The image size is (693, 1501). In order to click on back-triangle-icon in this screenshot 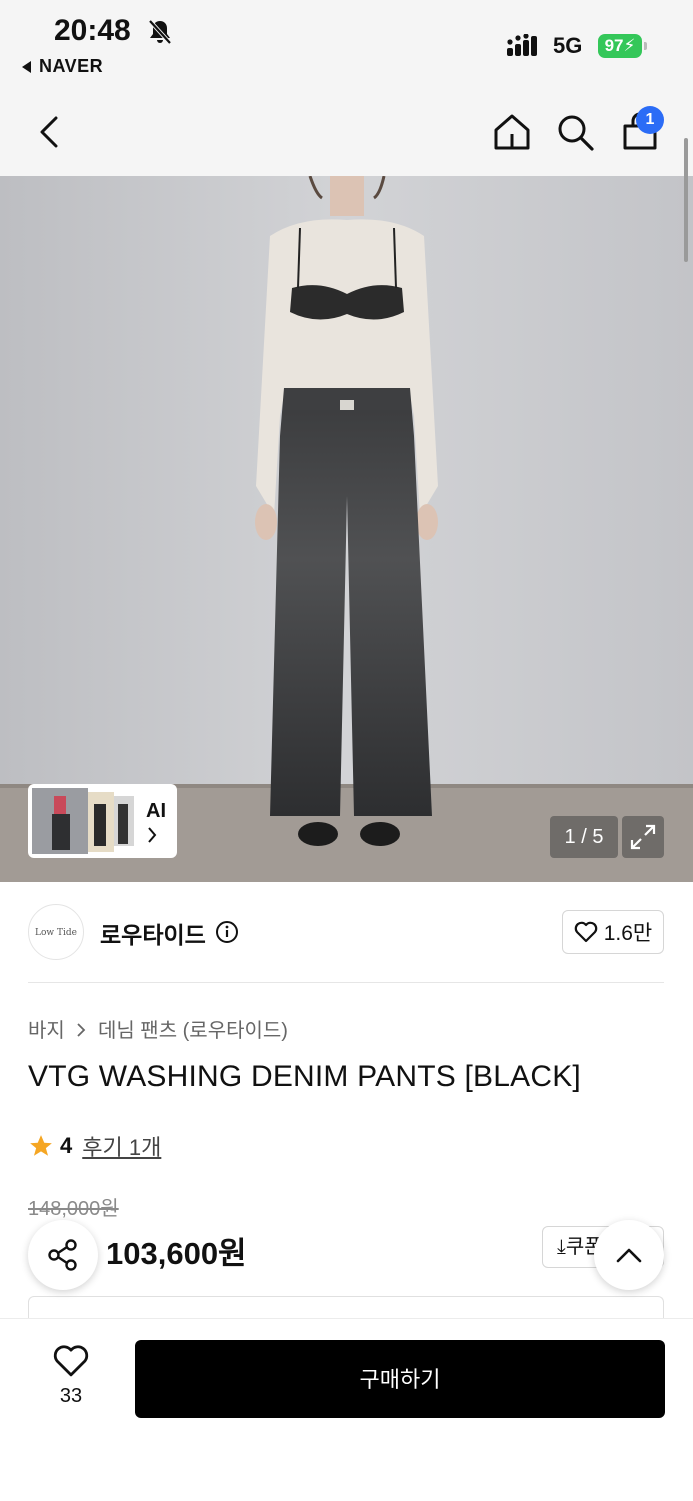, I will do `click(26, 67)`.